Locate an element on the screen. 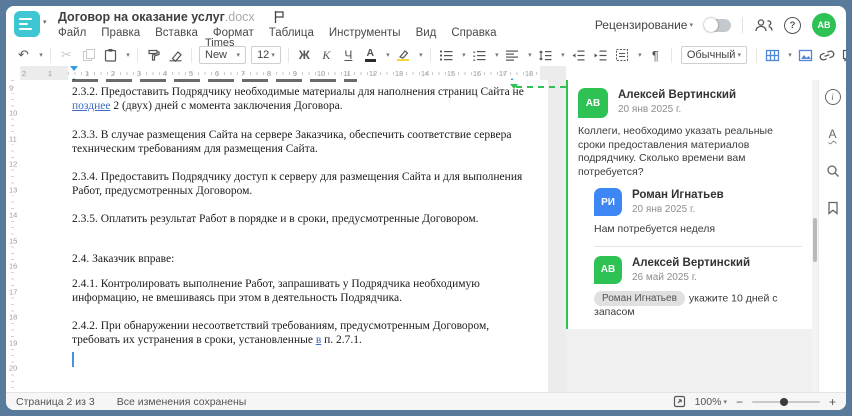 The image size is (852, 416). header-divider is located at coordinates (742, 25).